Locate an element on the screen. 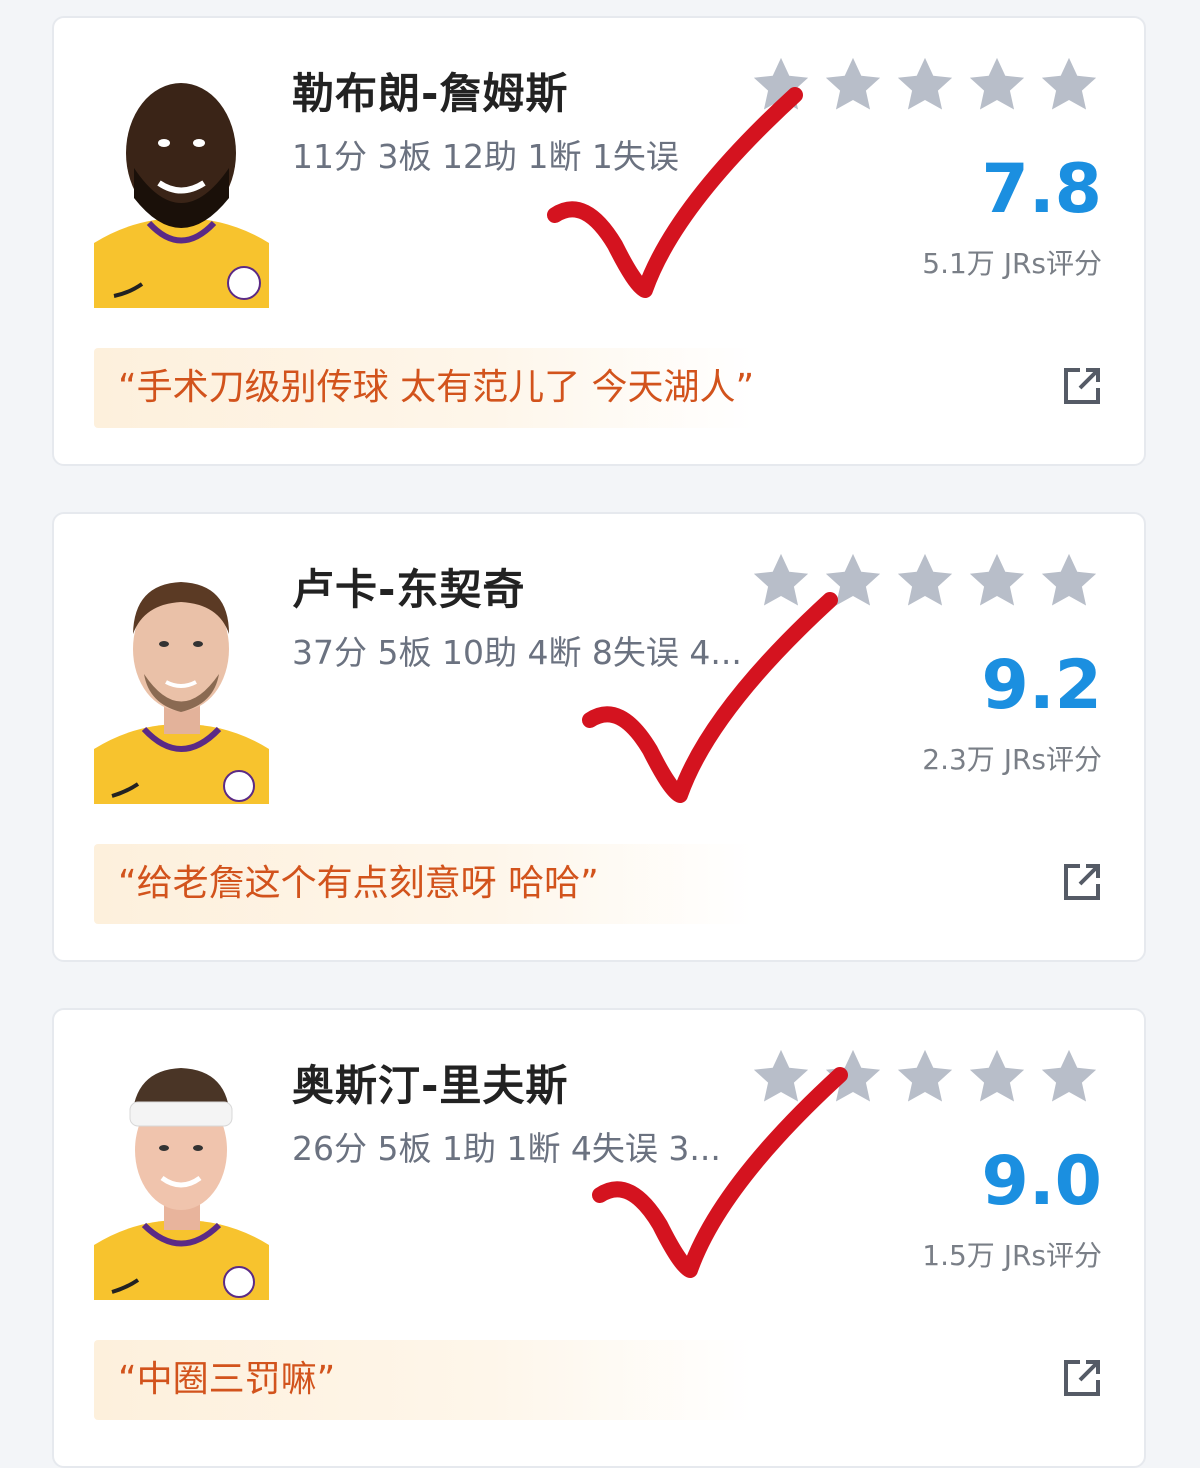  top-comment: “手术刀级别传球 太有范儿了 今天湖人” is located at coordinates (424, 388).